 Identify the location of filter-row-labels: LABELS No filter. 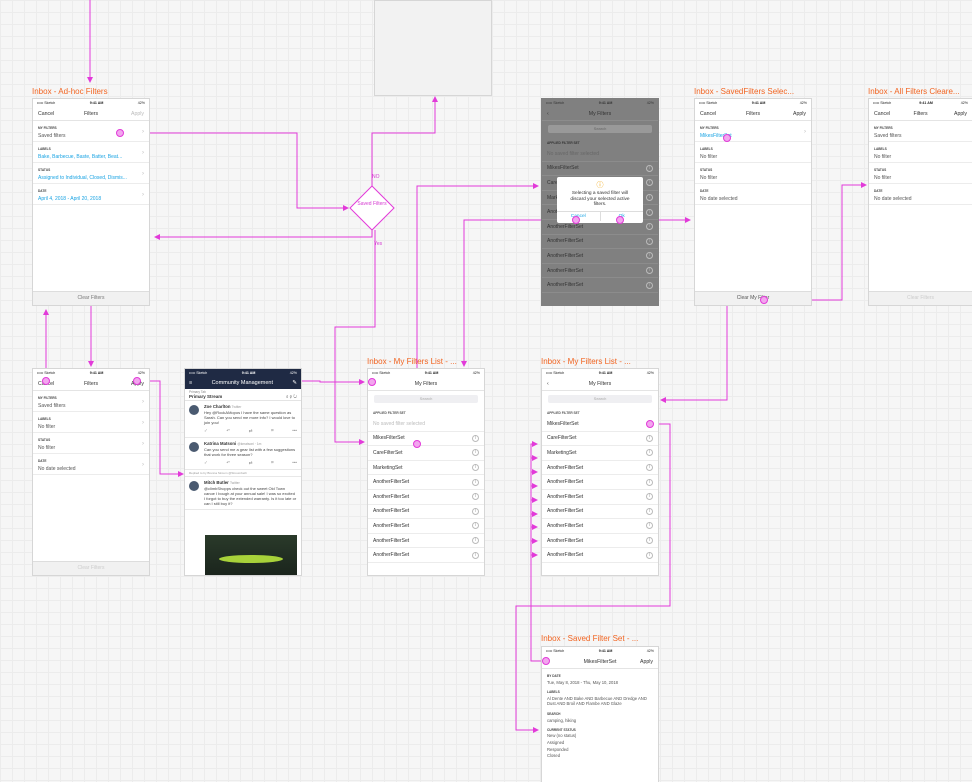
(920, 152).